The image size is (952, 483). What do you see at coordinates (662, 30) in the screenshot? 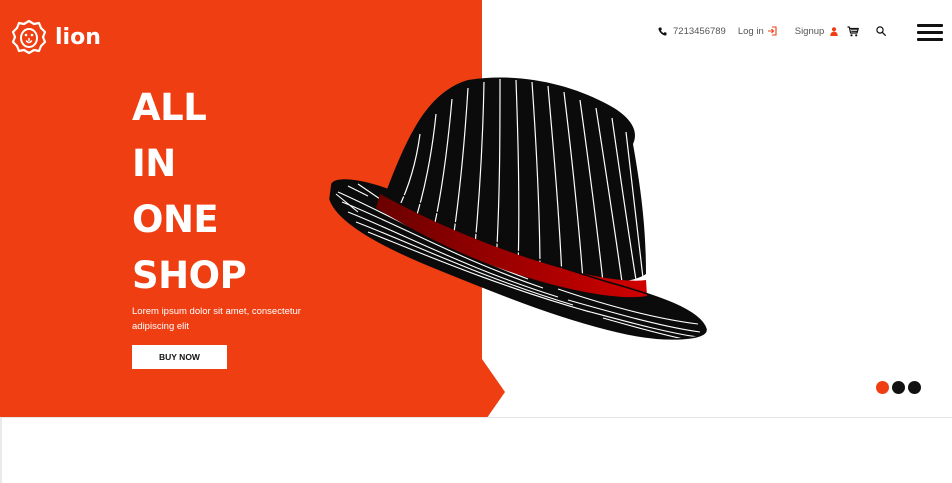
I see `phone-icon` at bounding box center [662, 30].